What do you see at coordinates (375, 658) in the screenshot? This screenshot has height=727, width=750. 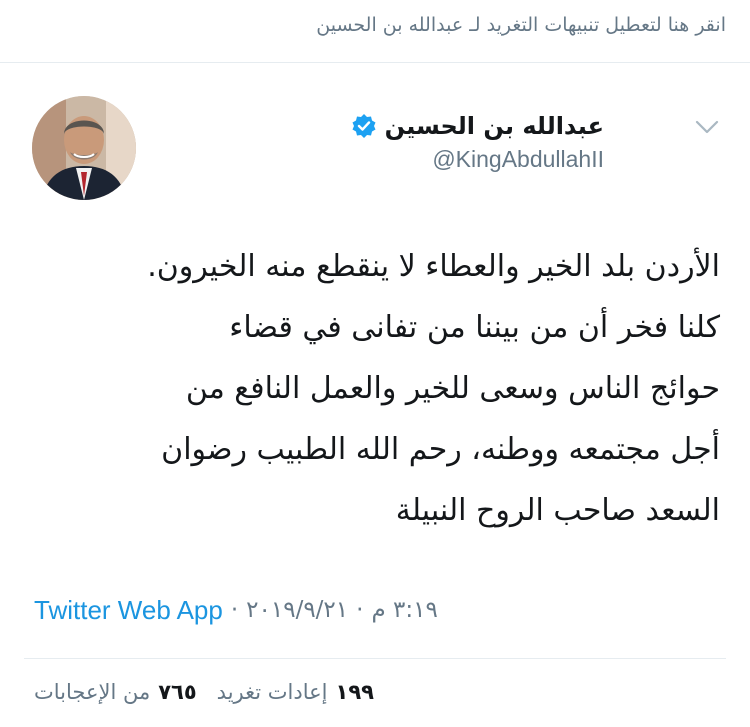 I see `stats-divider` at bounding box center [375, 658].